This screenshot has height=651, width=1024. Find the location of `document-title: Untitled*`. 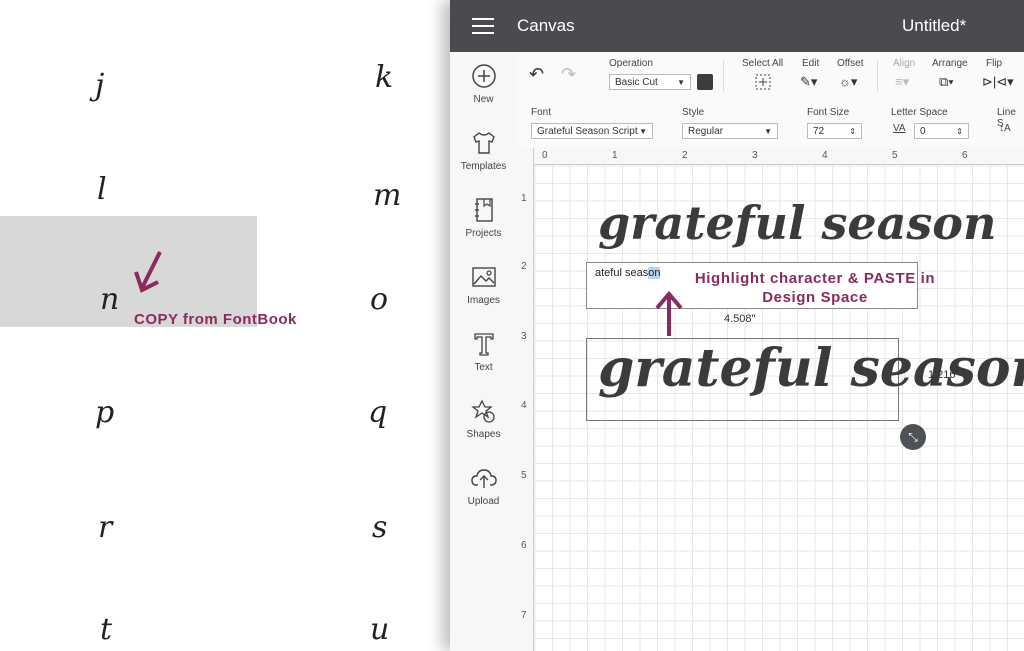

document-title: Untitled* is located at coordinates (934, 25).